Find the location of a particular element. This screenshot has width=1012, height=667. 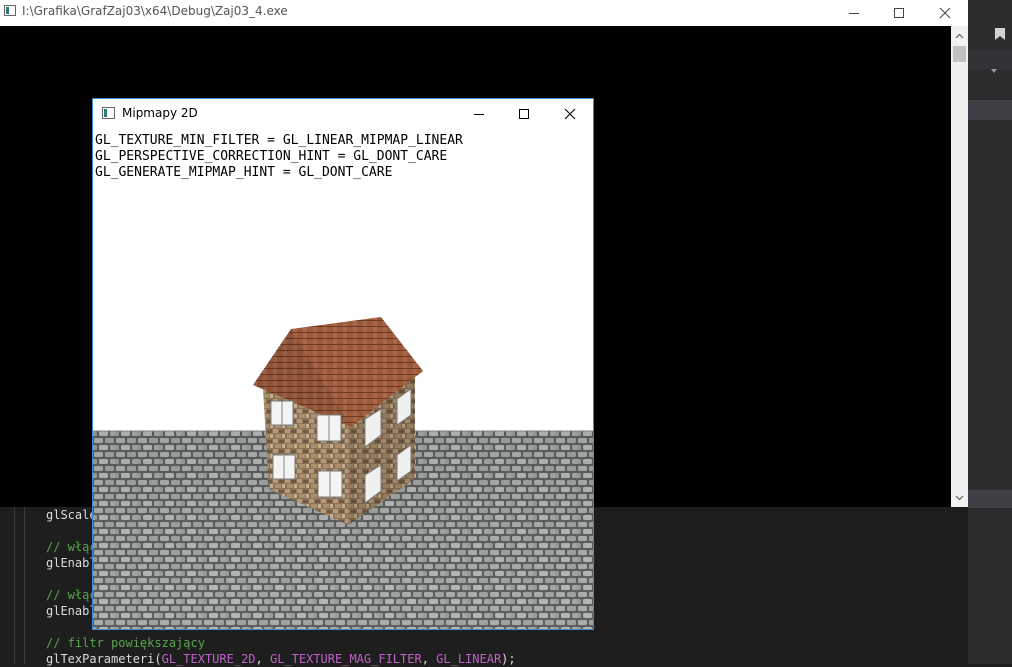

console-close-button is located at coordinates (945, 13).